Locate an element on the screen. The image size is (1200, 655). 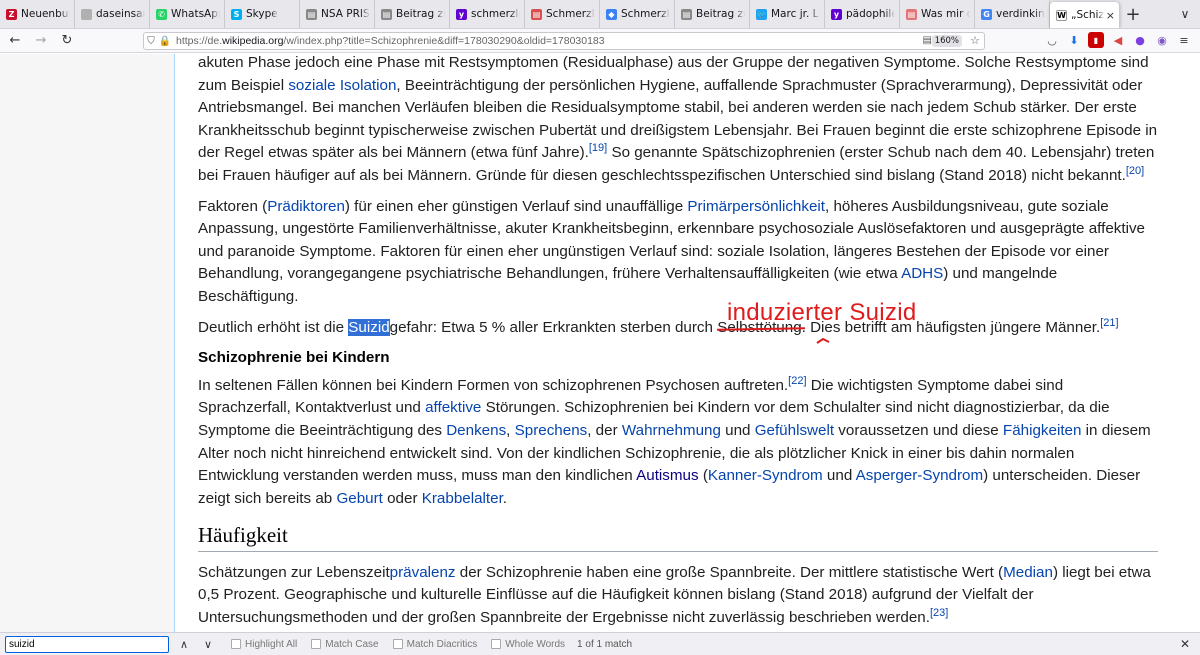
browser-tab: ▤ Was mir die is located at coordinates (937, 14).